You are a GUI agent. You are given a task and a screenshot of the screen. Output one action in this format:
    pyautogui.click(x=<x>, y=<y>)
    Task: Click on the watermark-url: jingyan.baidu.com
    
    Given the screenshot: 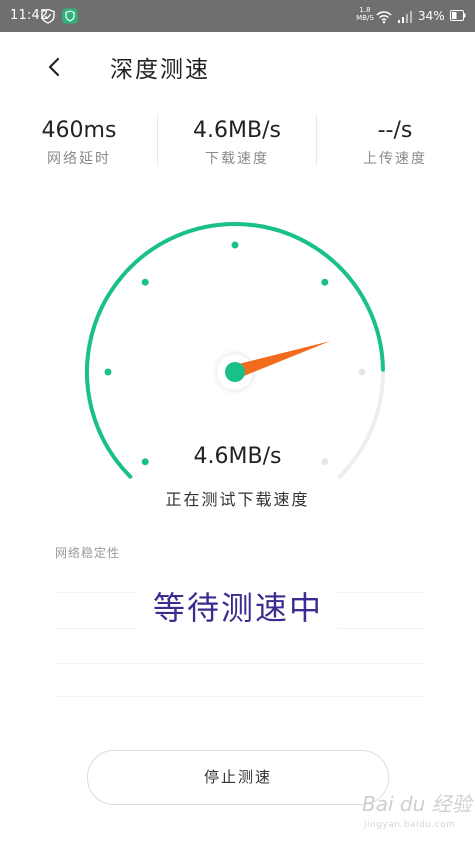 What is the action you would take?
    pyautogui.click(x=410, y=825)
    